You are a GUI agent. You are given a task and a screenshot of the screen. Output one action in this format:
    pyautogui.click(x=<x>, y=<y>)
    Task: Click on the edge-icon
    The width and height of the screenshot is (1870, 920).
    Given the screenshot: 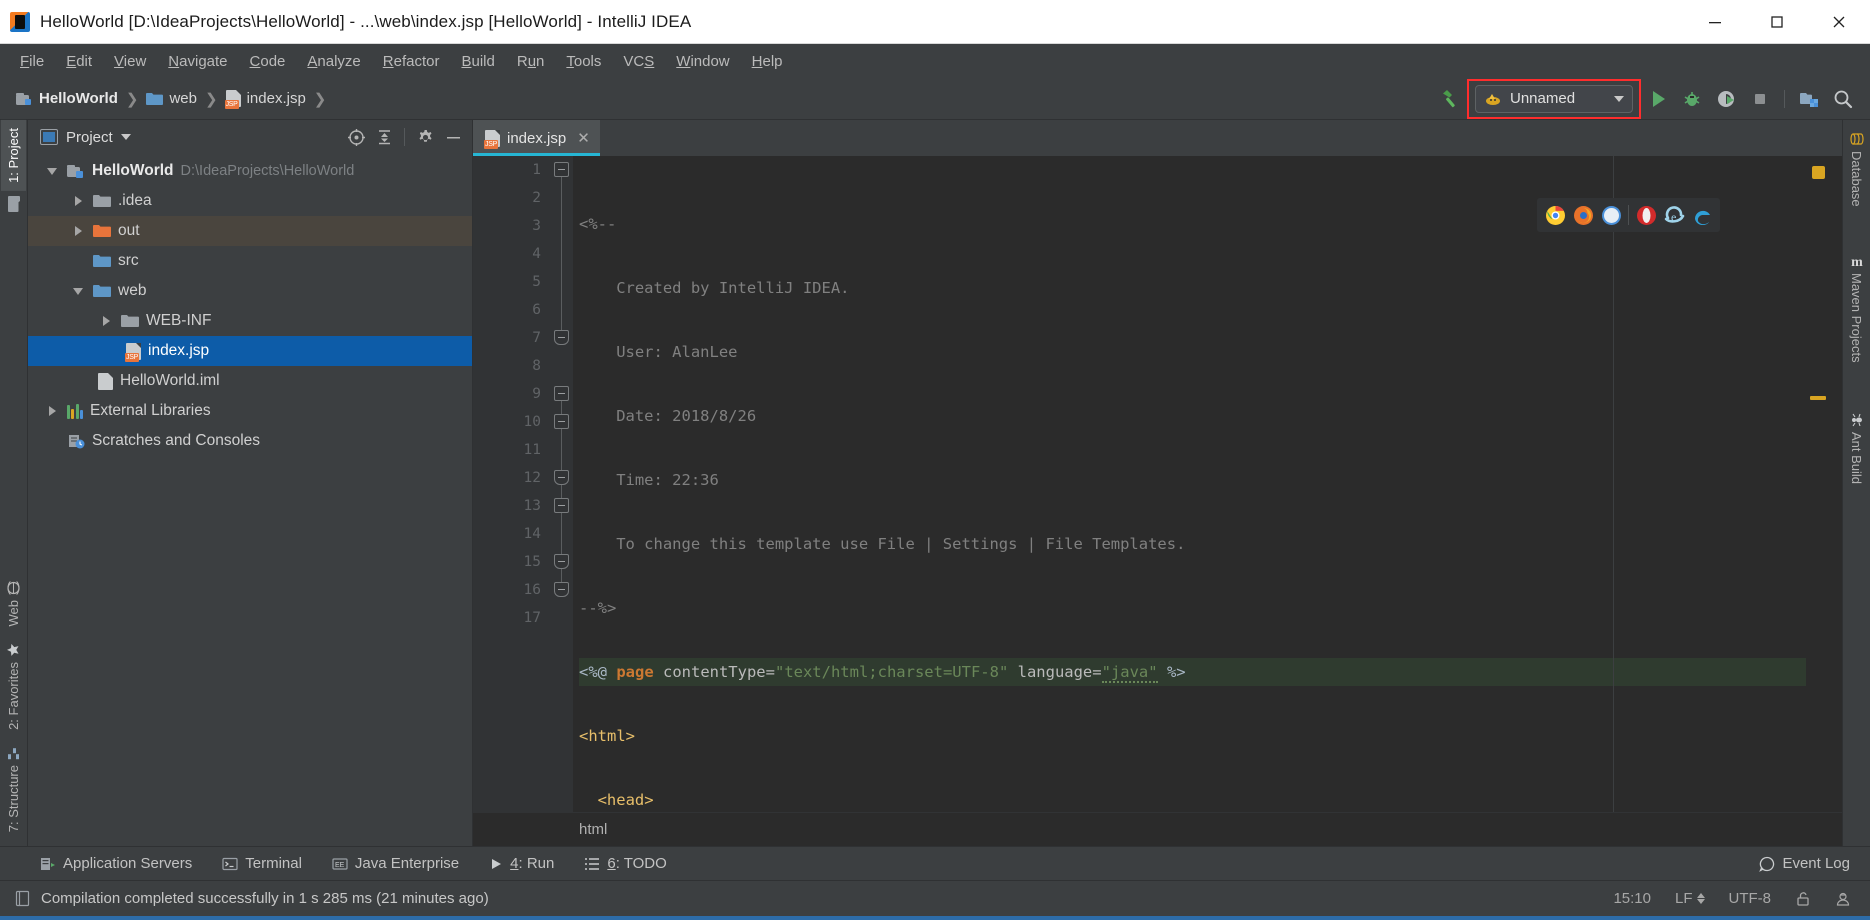 What is the action you would take?
    pyautogui.click(x=1702, y=215)
    